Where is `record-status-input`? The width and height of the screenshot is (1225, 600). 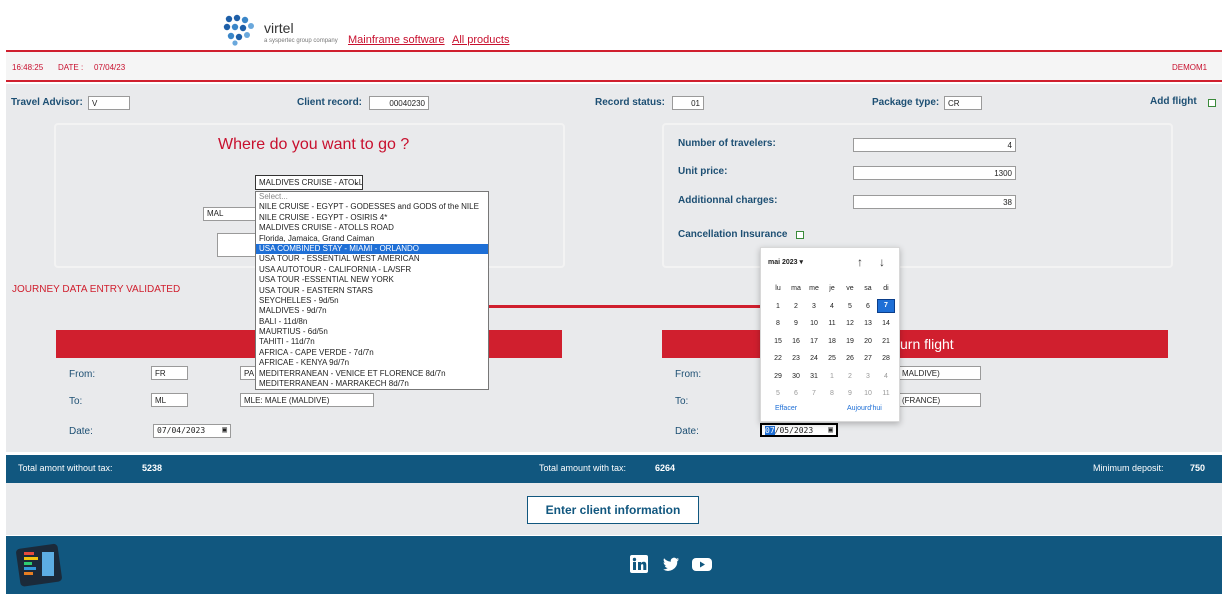 record-status-input is located at coordinates (688, 103).